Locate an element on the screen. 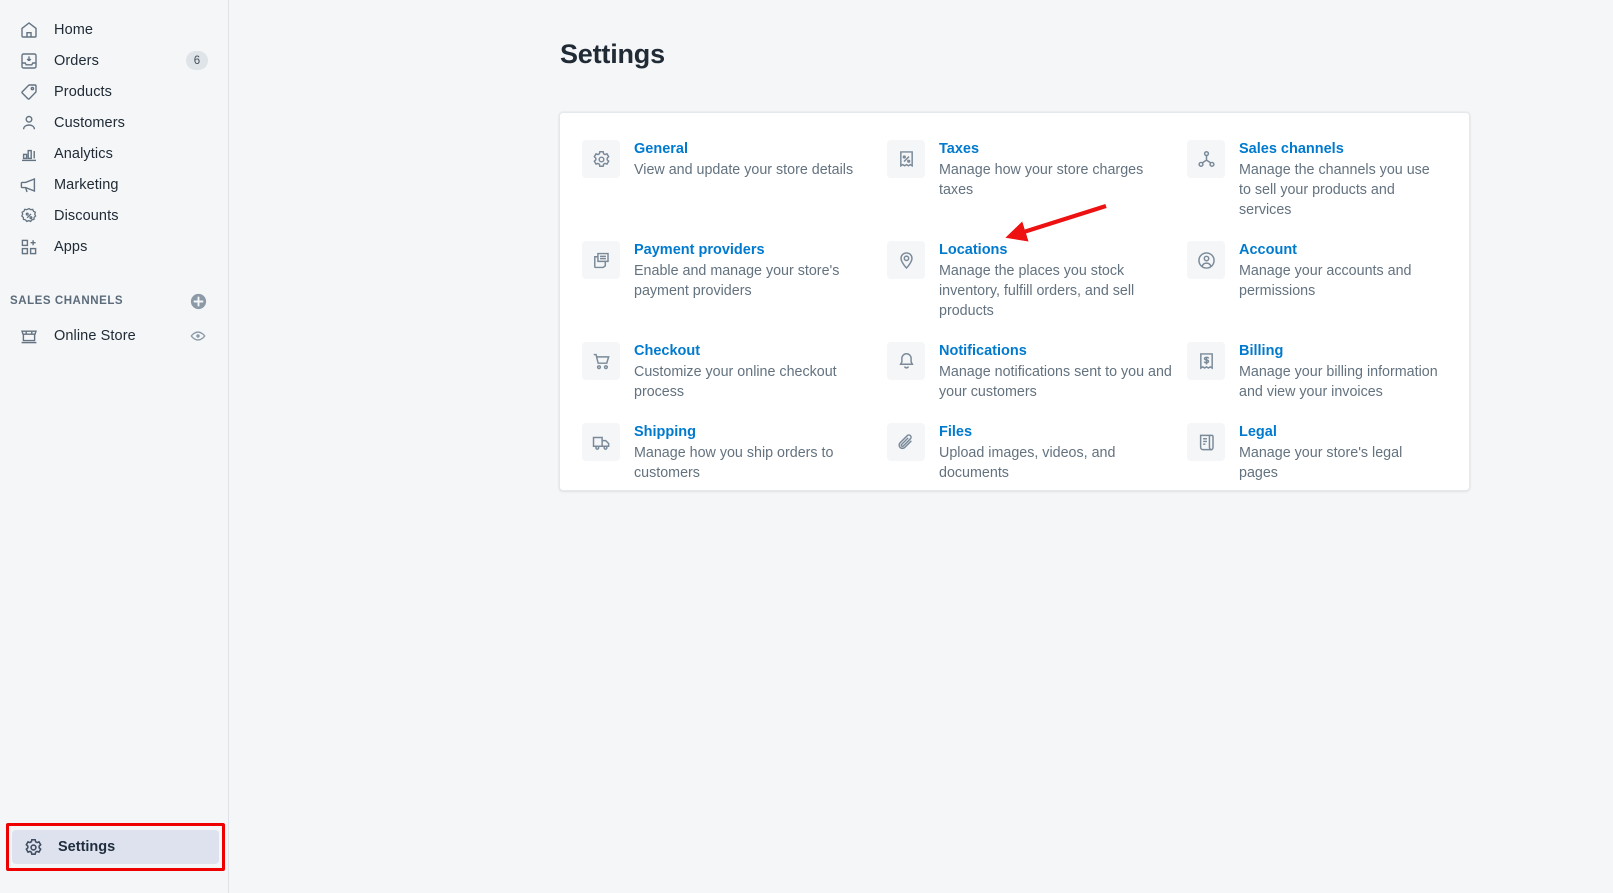 The width and height of the screenshot is (1613, 893). tile-description: Manage your store's legal pages is located at coordinates (1321, 463).